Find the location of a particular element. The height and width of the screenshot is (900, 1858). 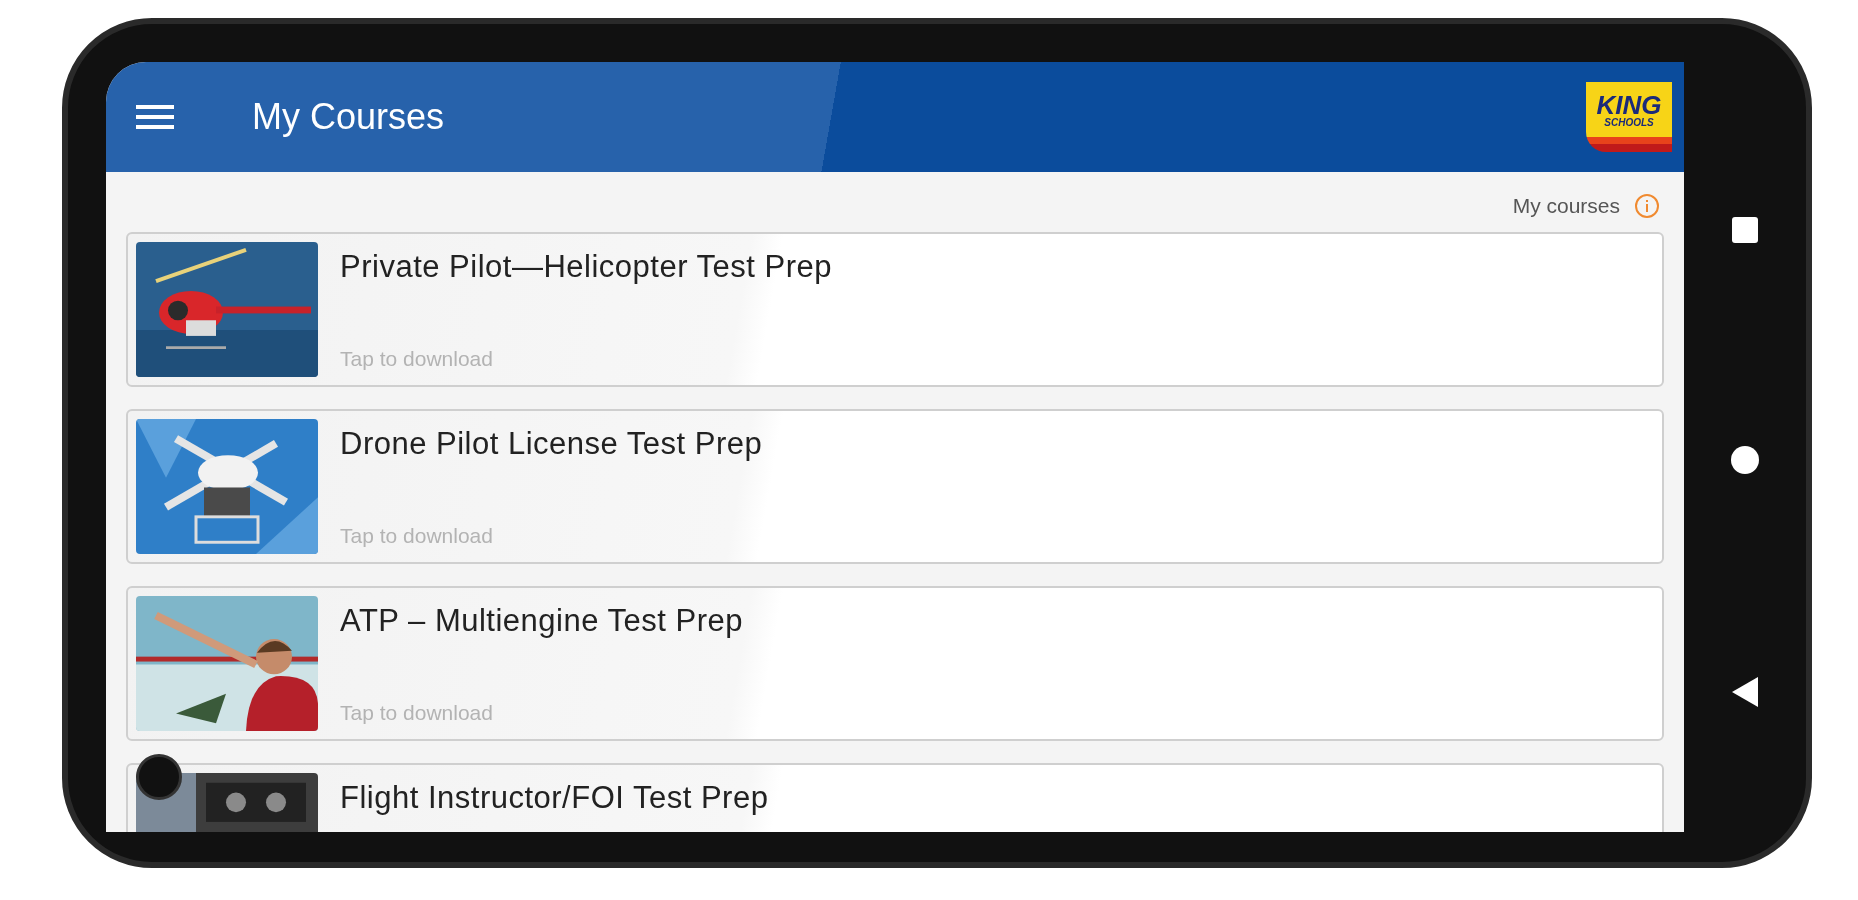

course-card: ATP – Multiengine Test Prep Tap to download is located at coordinates (895, 663).